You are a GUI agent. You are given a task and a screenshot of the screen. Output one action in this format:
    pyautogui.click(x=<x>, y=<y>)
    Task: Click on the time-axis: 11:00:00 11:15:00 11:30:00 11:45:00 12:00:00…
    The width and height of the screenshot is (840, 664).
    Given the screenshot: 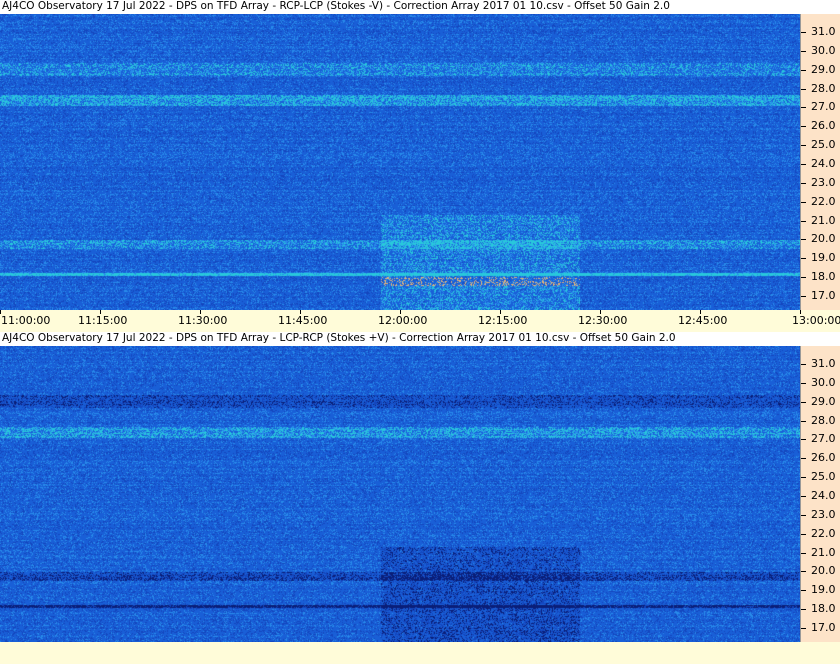 What is the action you would take?
    pyautogui.click(x=420, y=321)
    